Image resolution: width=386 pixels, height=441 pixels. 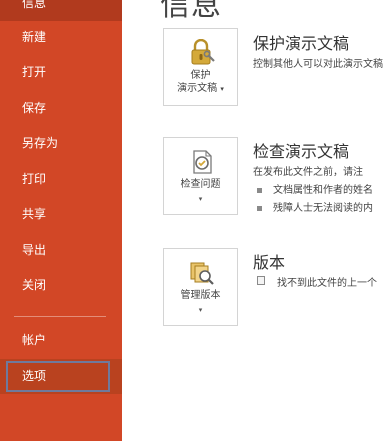 I want to click on inspect-bullet: 残障人士无法阅读的内, so click(x=315, y=206).